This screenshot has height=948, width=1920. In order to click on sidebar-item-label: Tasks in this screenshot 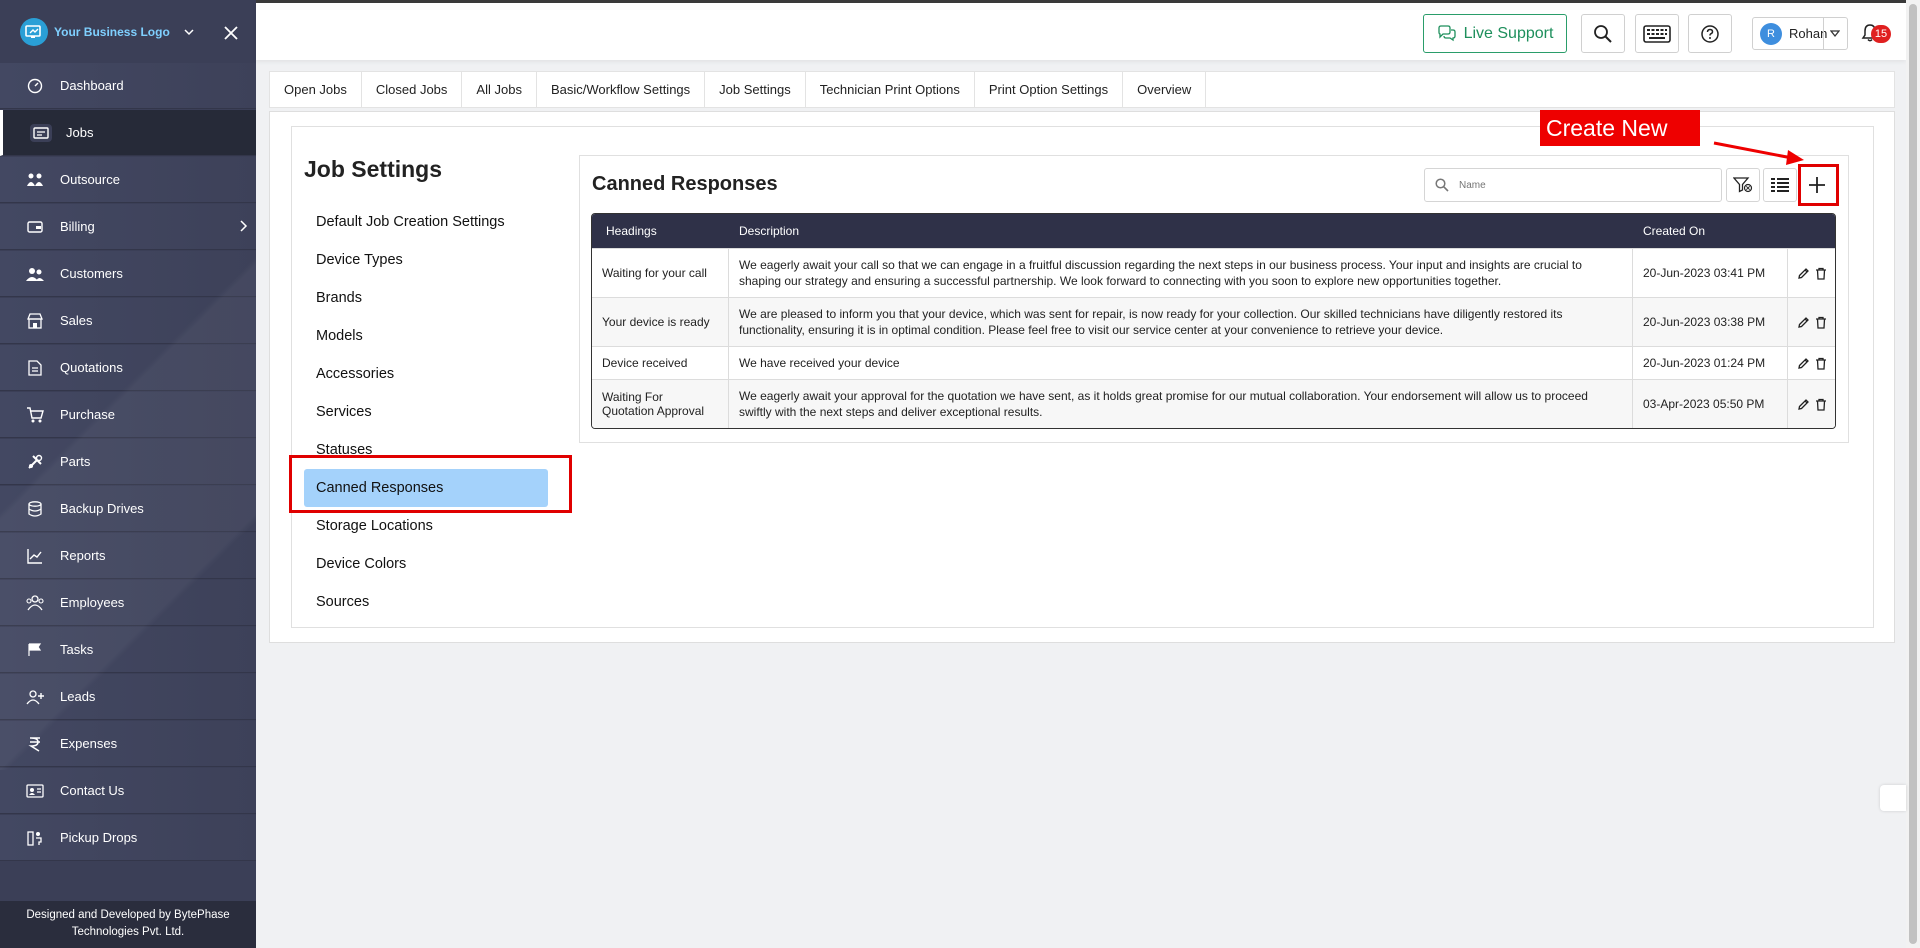, I will do `click(77, 649)`.